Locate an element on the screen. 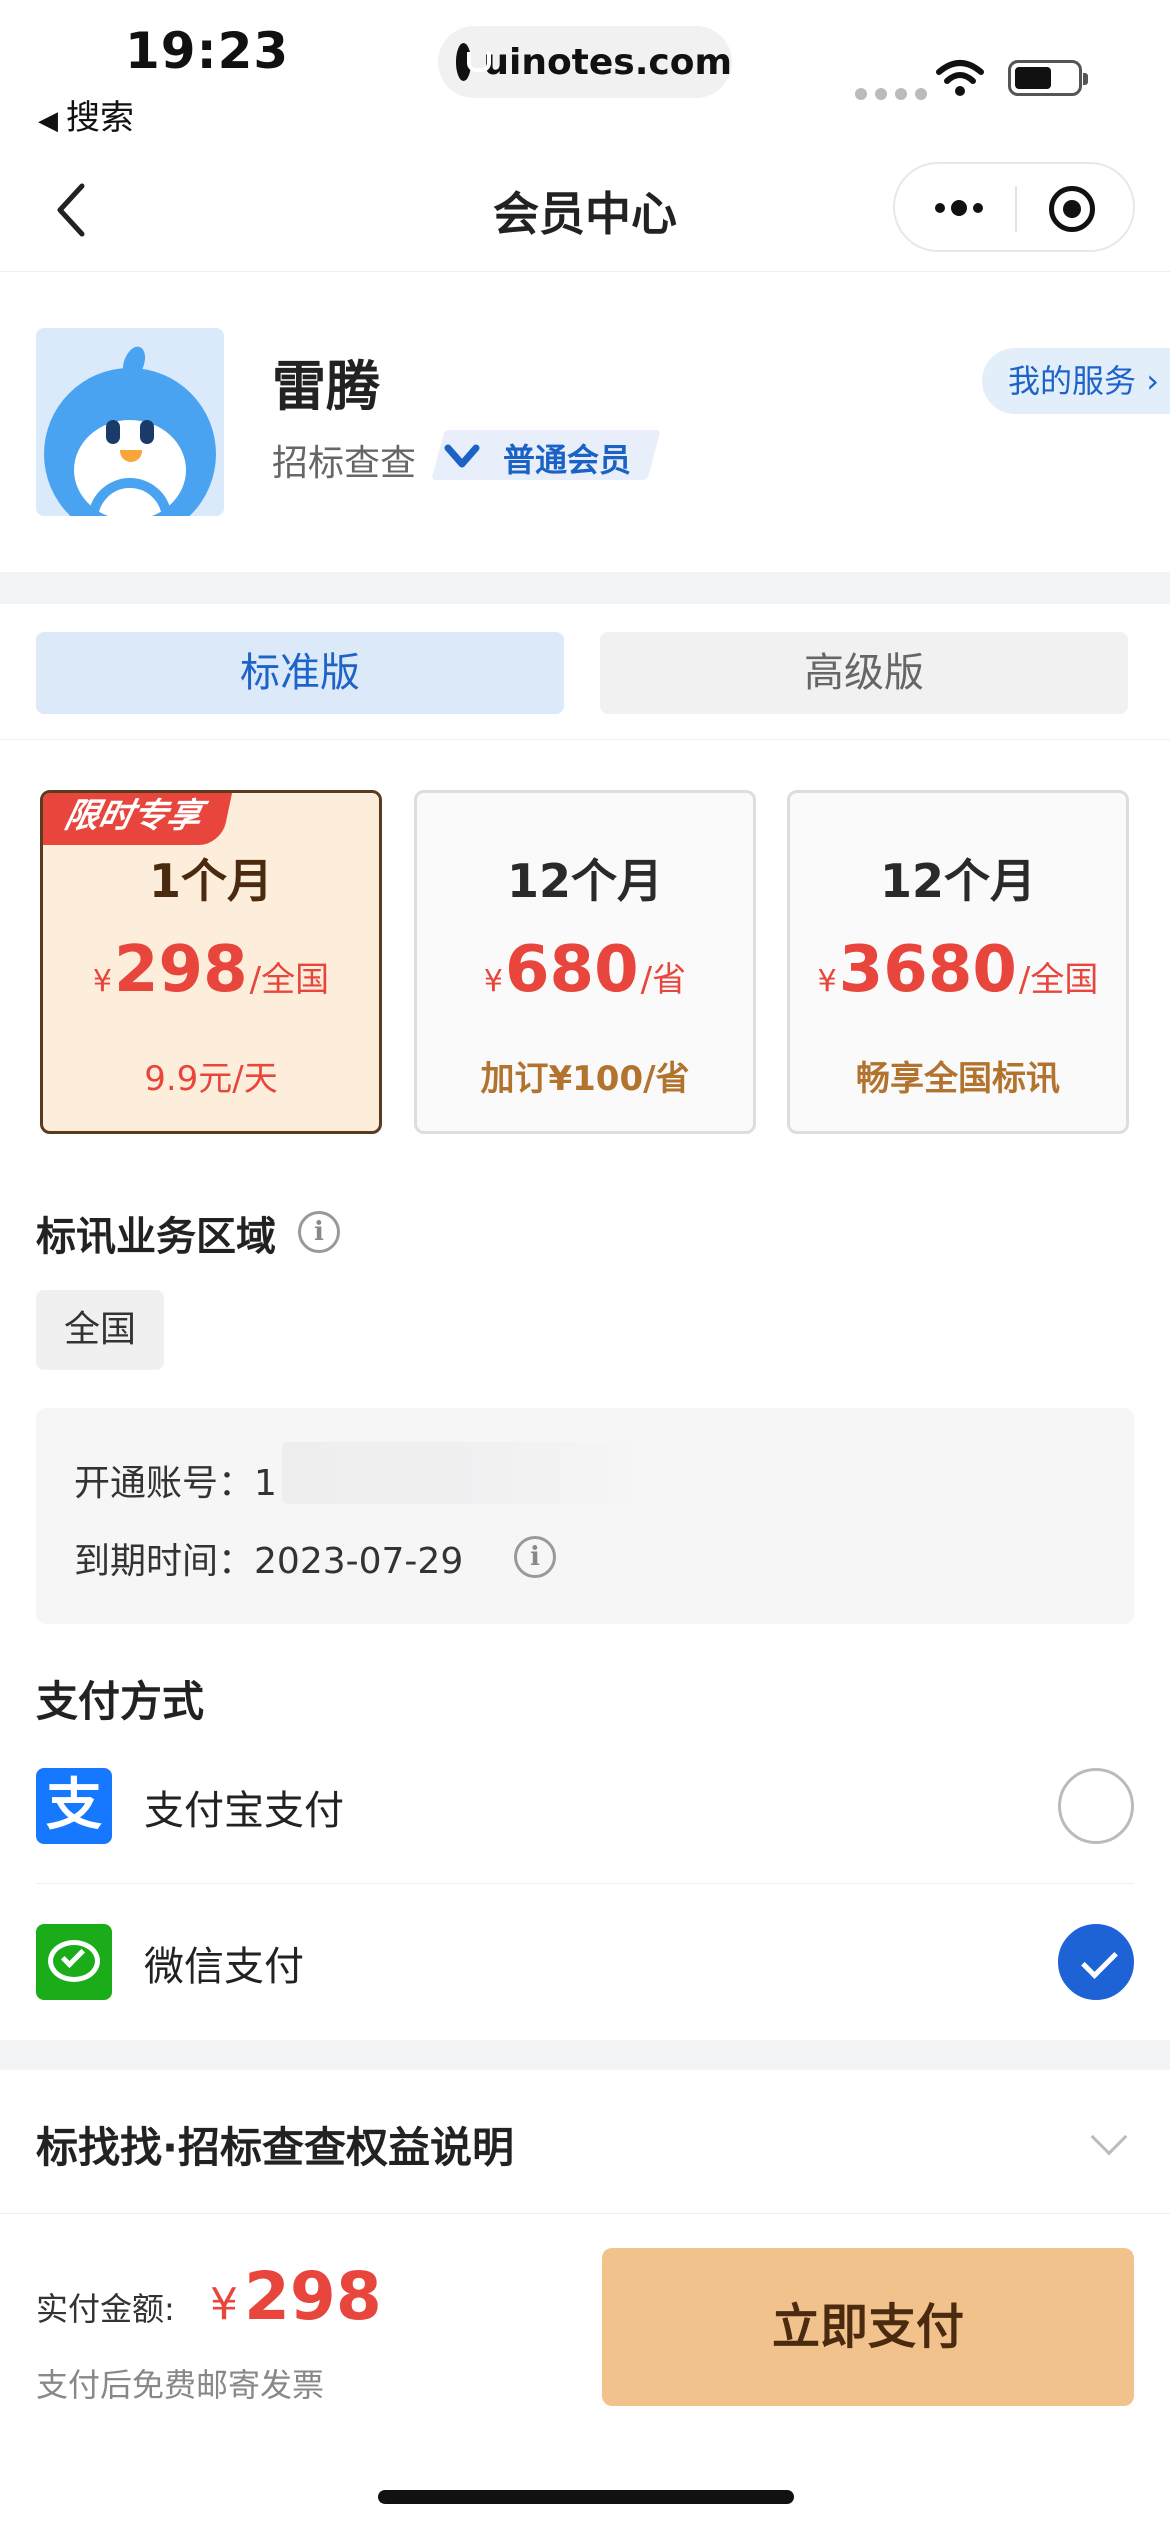  plan-price: ¥680/省 is located at coordinates (585, 970).